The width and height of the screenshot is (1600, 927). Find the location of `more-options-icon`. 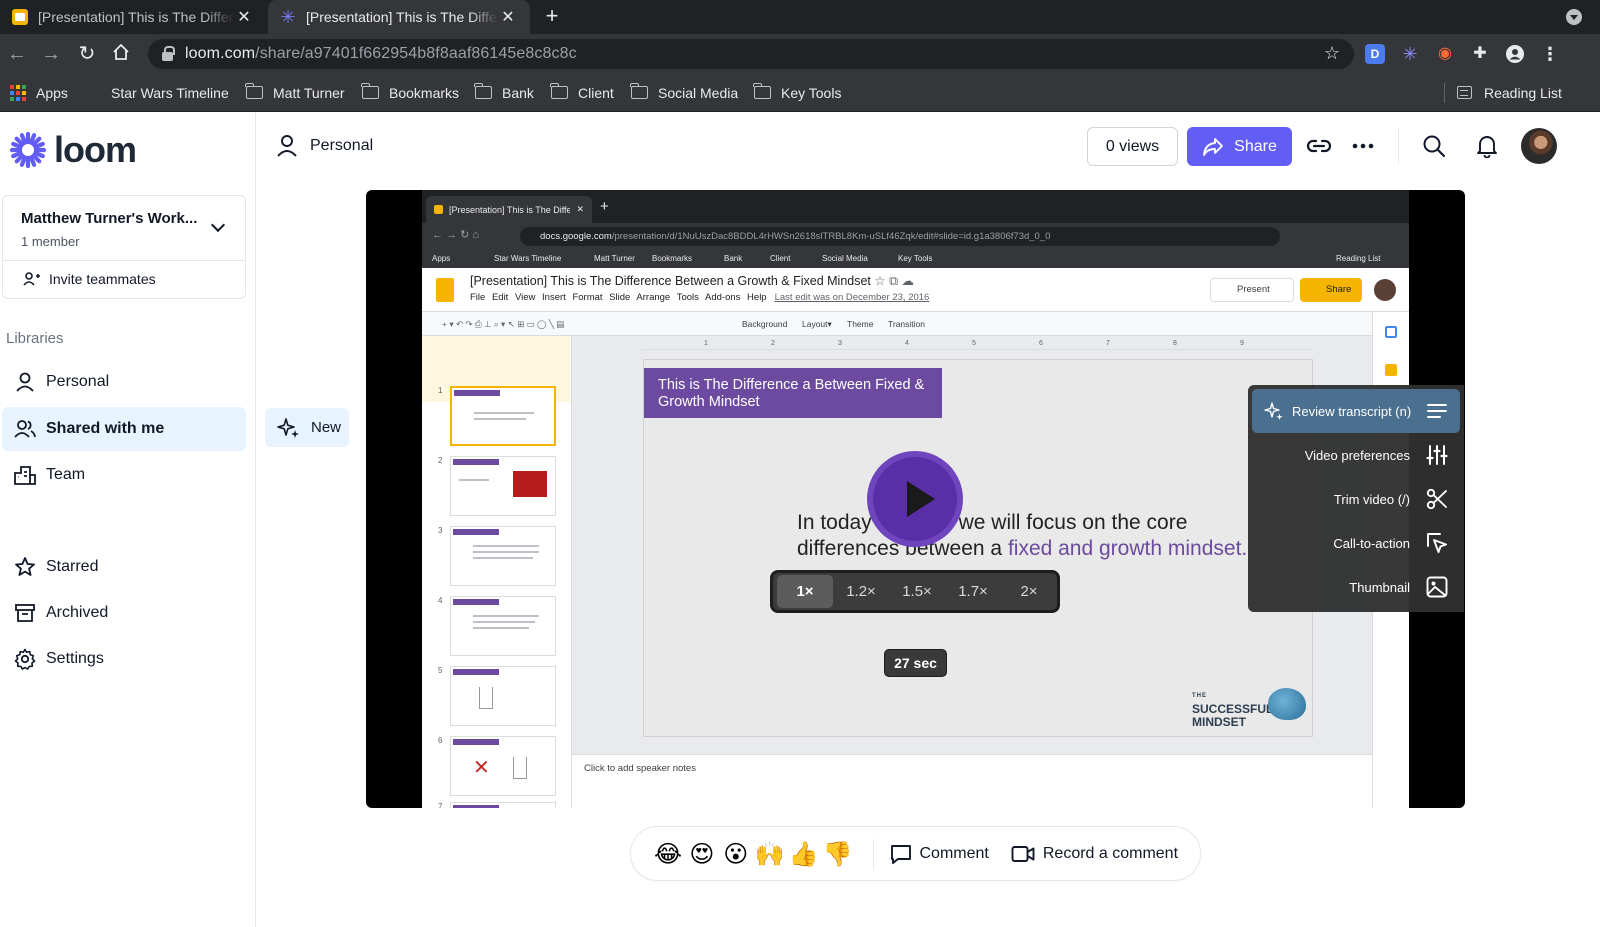

more-options-icon is located at coordinates (1363, 146).